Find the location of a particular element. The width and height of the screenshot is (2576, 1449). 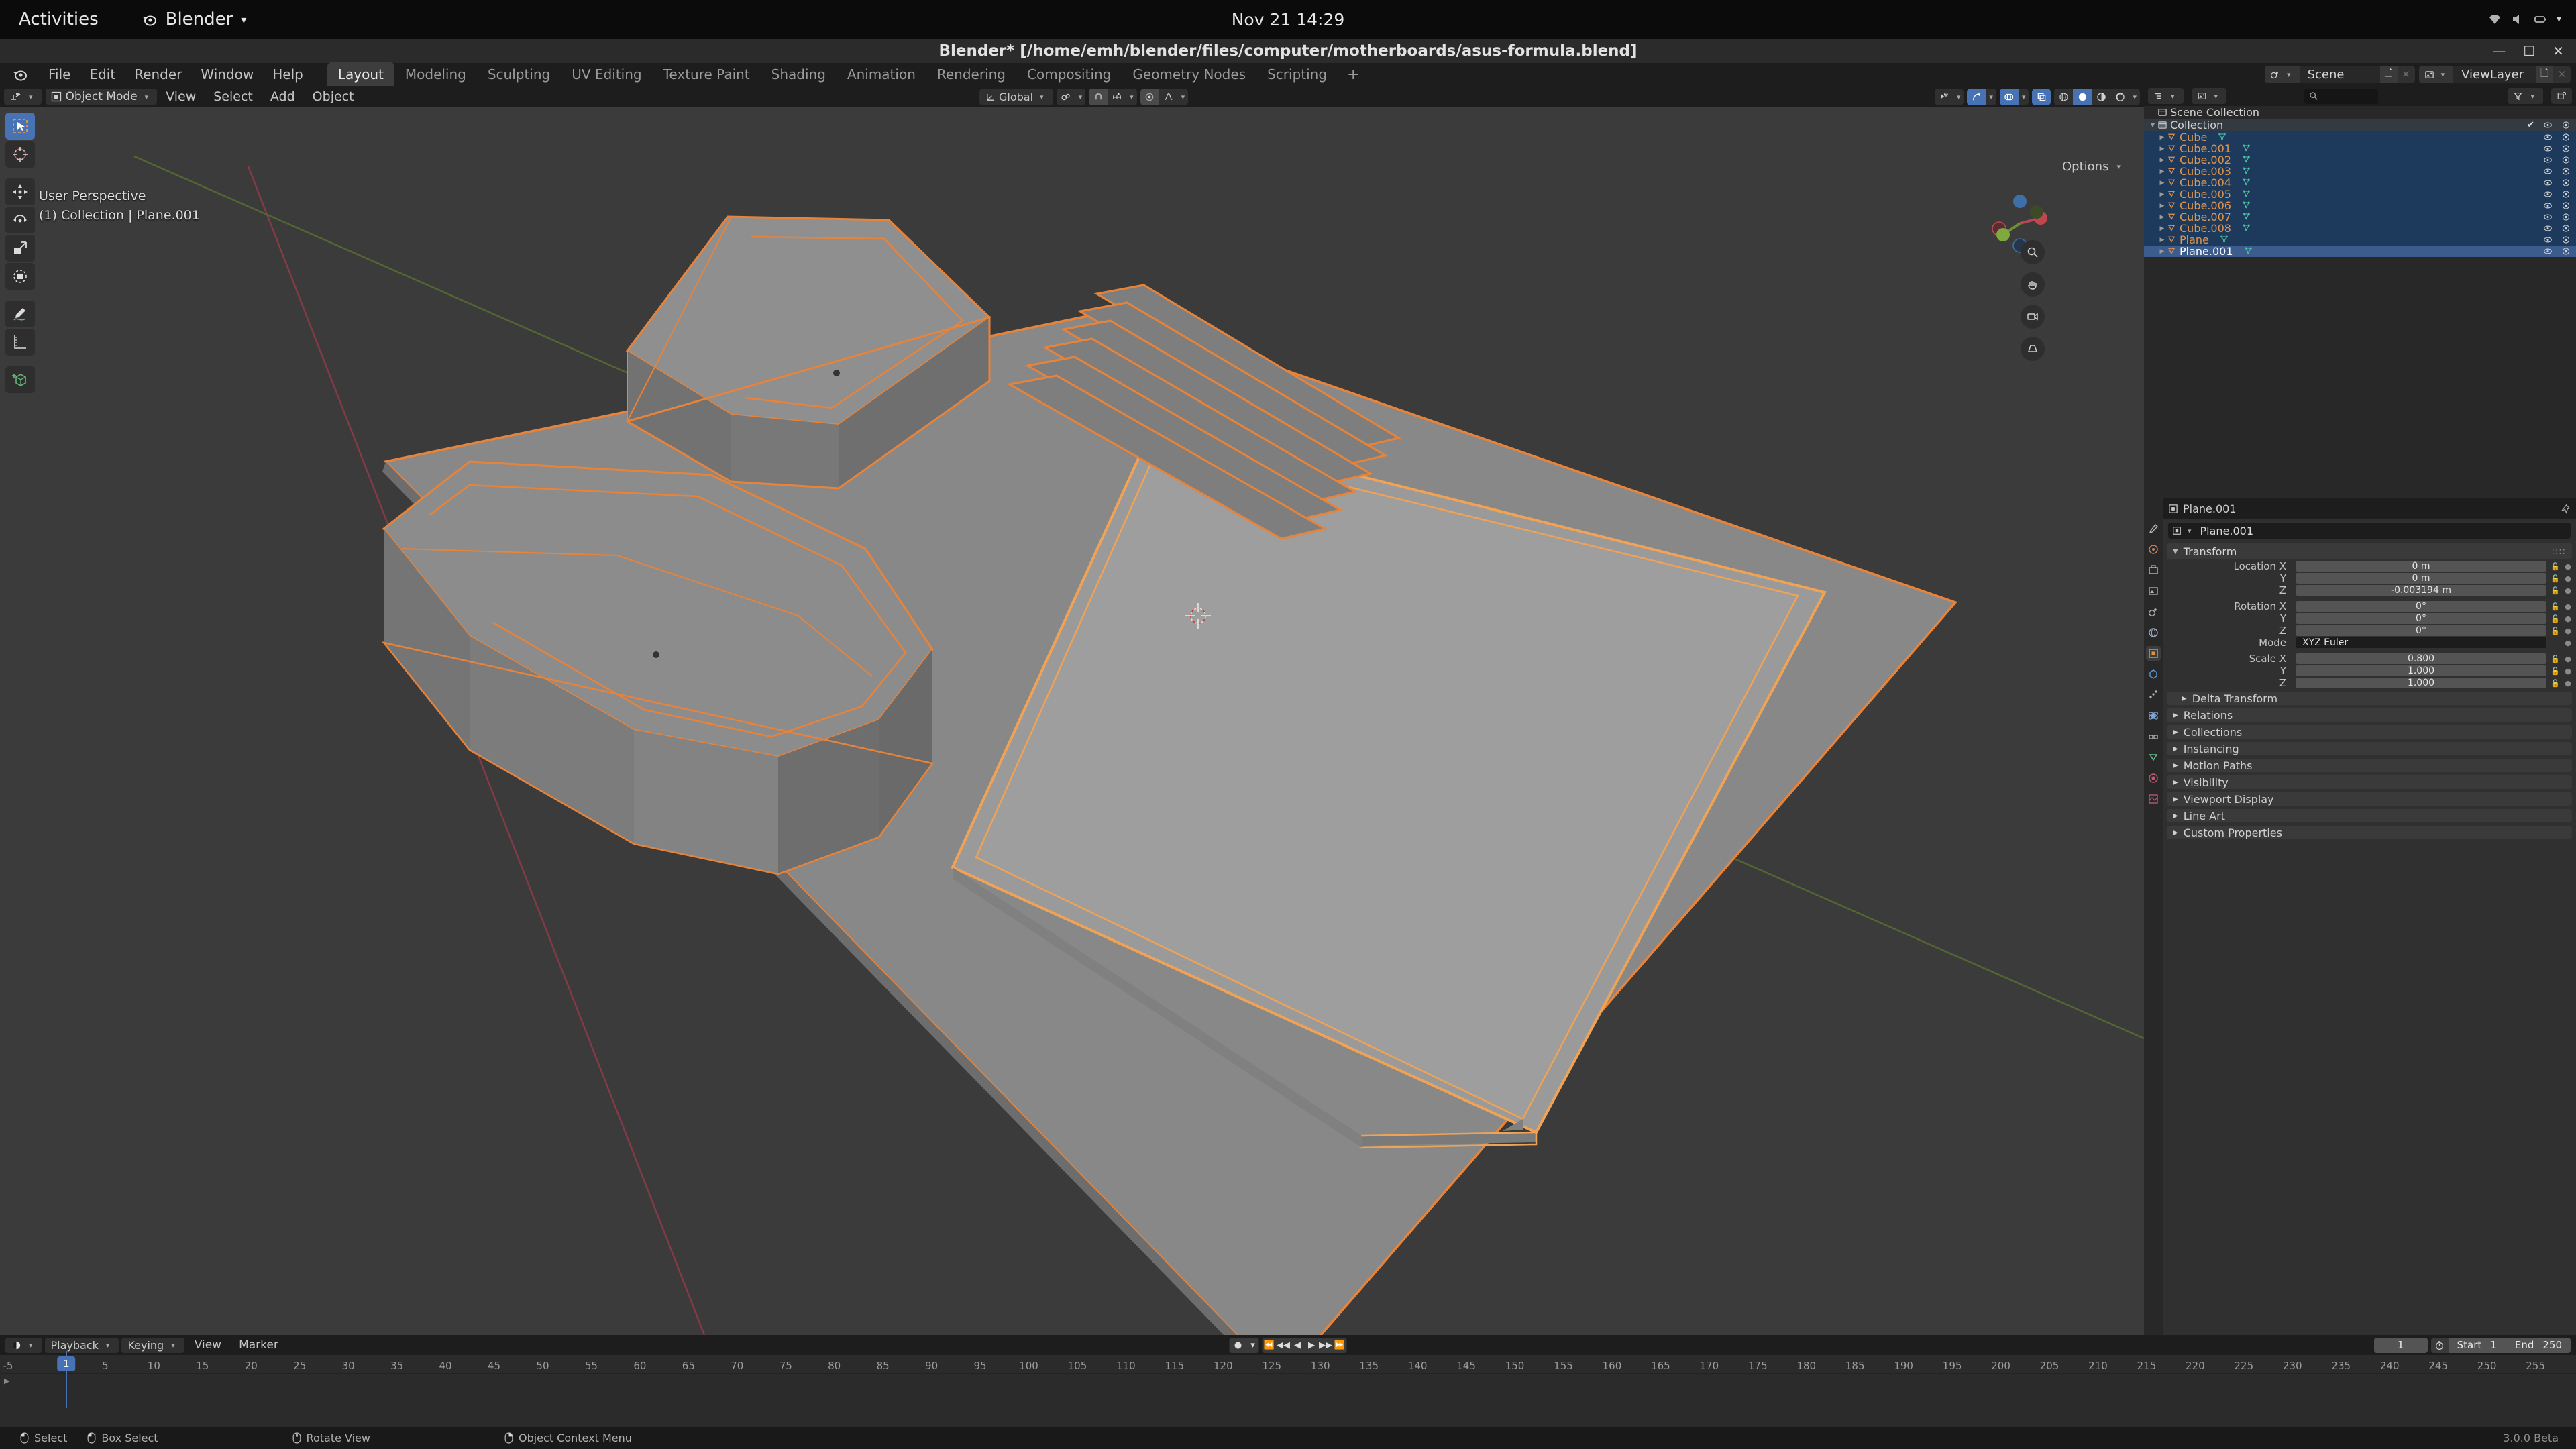

desktop-clock: Nov 21 14:29 is located at coordinates (1288, 20).